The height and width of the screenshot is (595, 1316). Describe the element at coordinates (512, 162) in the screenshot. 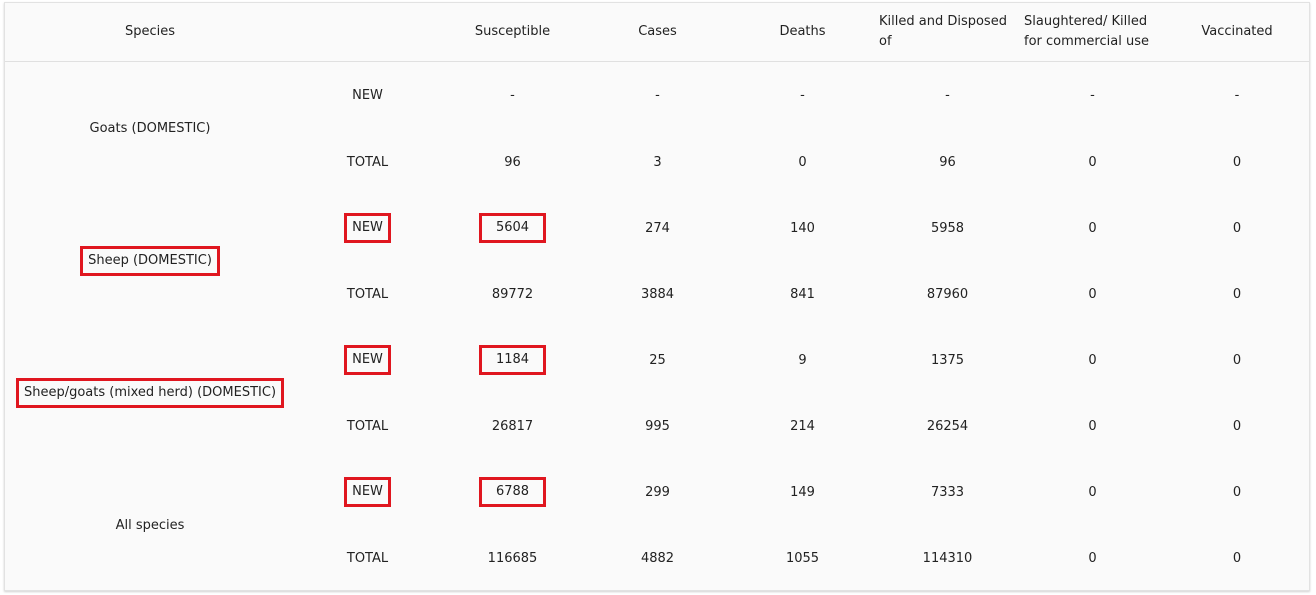

I see `susceptible-cell: 96` at that location.